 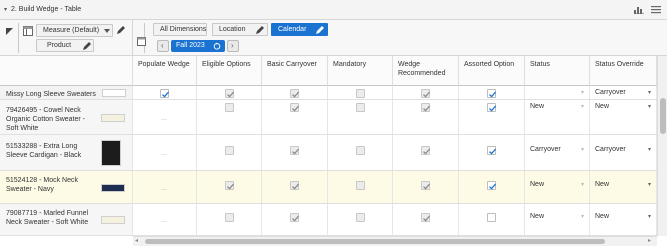 What do you see at coordinates (360, 71) in the screenshot?
I see `column-header: Mandatory` at bounding box center [360, 71].